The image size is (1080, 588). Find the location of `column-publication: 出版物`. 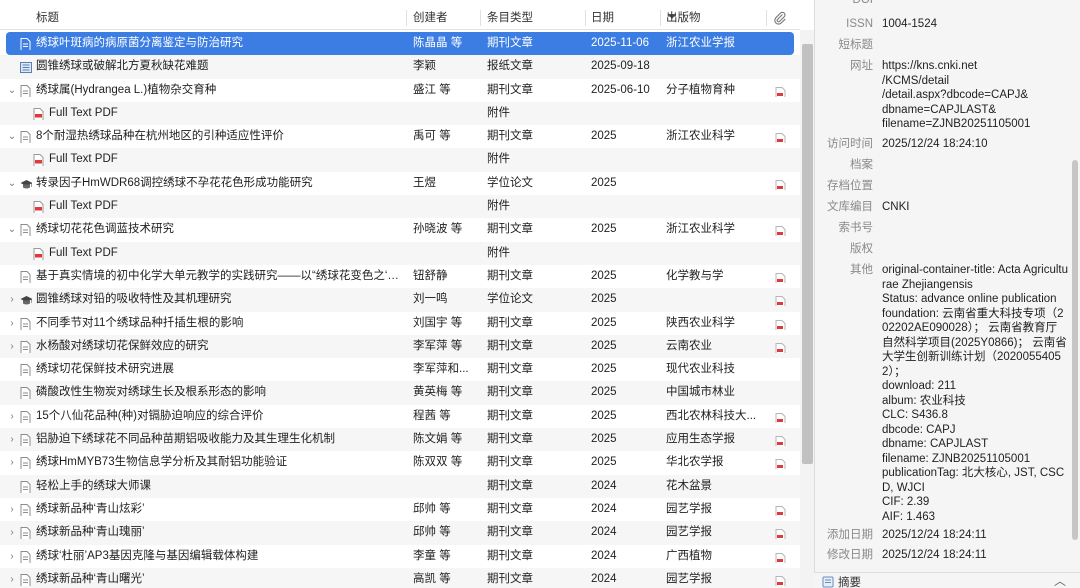

column-publication: 出版物 is located at coordinates (683, 18).